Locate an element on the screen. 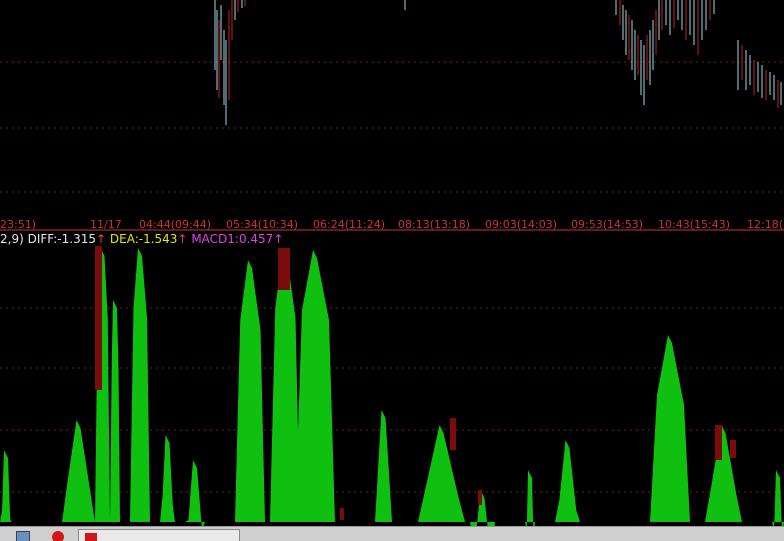 The height and width of the screenshot is (541, 784). time-label: 04:44(09:44) is located at coordinates (175, 224).